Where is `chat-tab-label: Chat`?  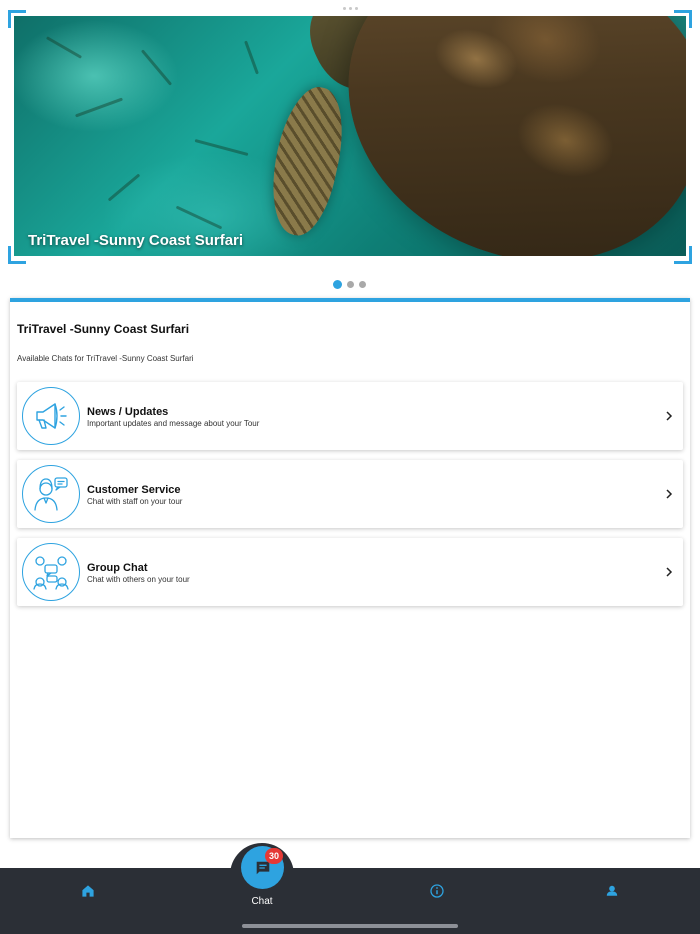 chat-tab-label: Chat is located at coordinates (262, 901).